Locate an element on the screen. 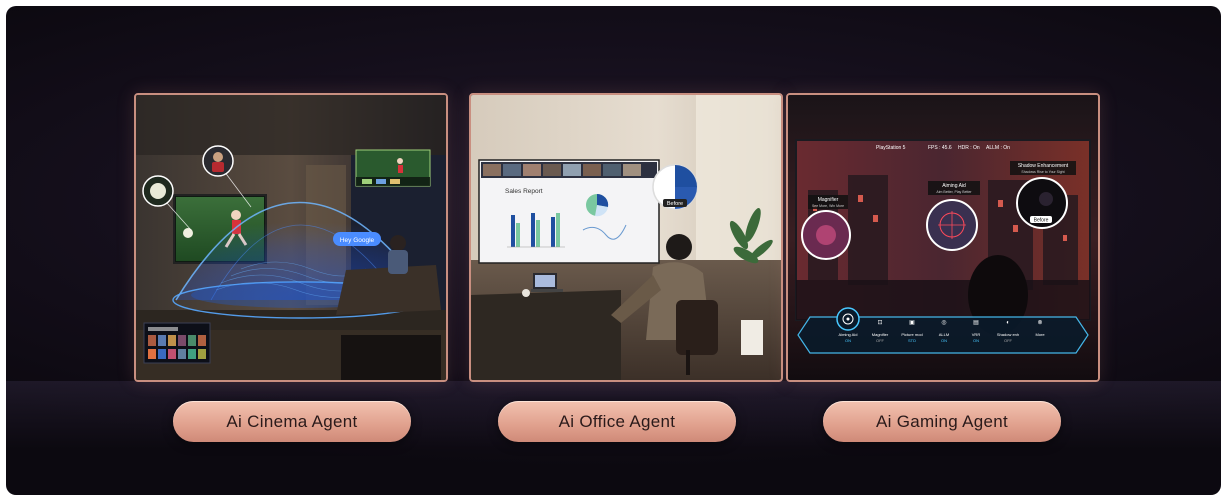 The image size is (1227, 501). menu-aiming-aid-label: Aiming Aid is located at coordinates (848, 334).